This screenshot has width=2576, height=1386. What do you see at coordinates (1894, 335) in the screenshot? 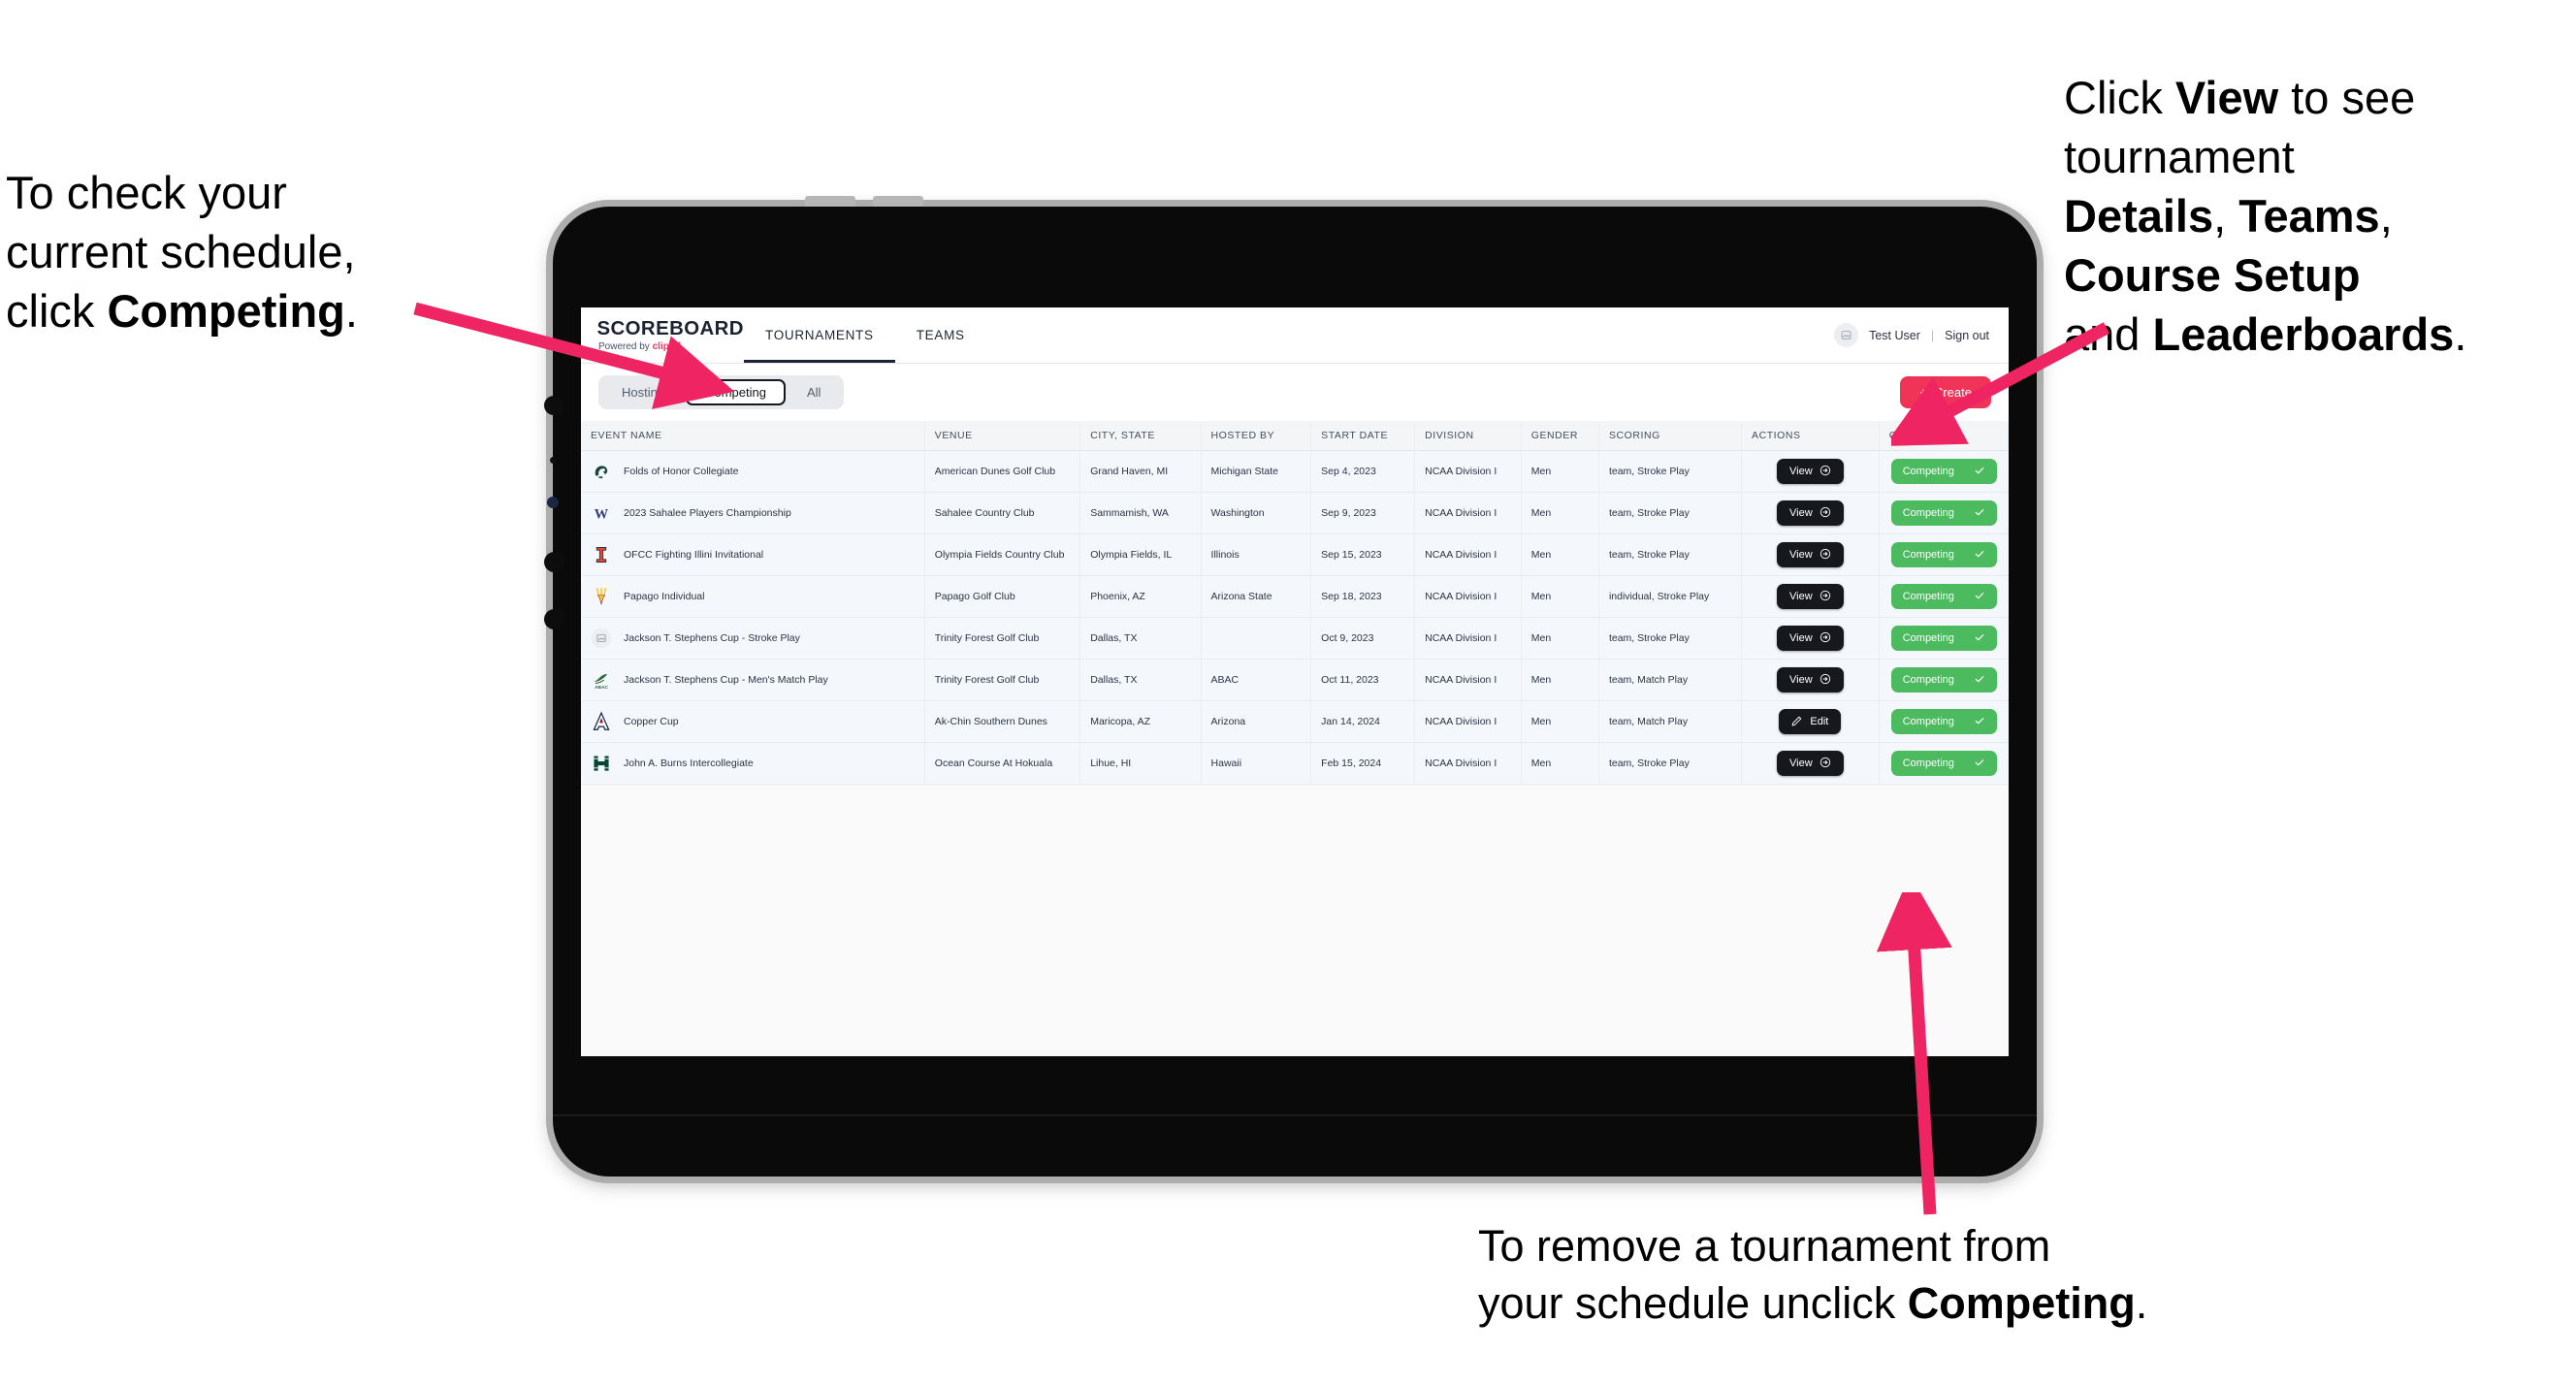
I see `user-name: Test User` at bounding box center [1894, 335].